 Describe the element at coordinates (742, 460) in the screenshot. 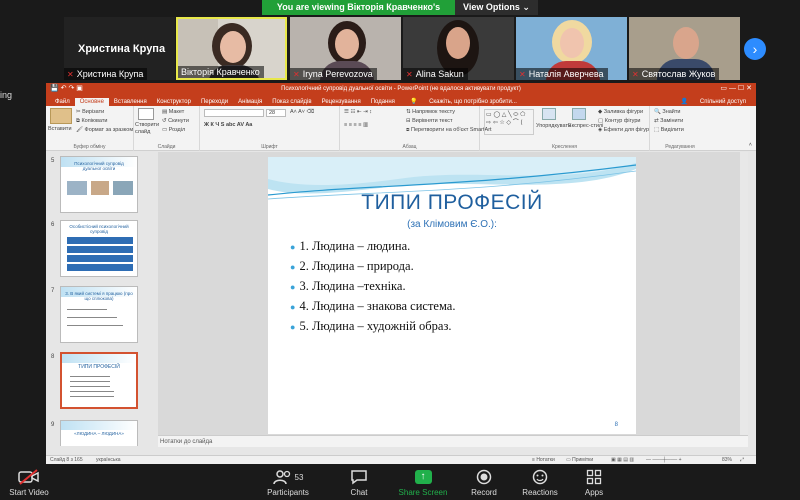

I see `fit-slide-icon: ⤢` at that location.